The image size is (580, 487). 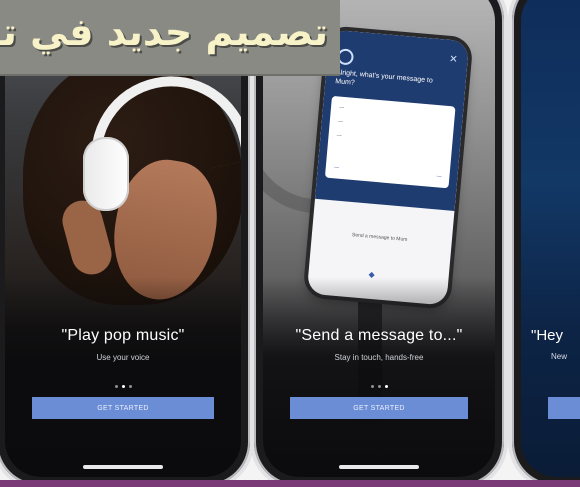 What do you see at coordinates (106, 174) in the screenshot?
I see `headphones-icon` at bounding box center [106, 174].